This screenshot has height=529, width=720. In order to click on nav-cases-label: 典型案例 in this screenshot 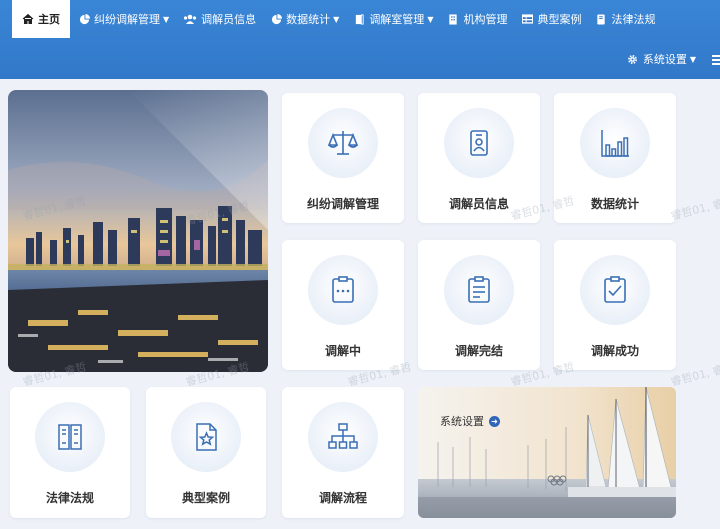, I will do `click(559, 19)`.